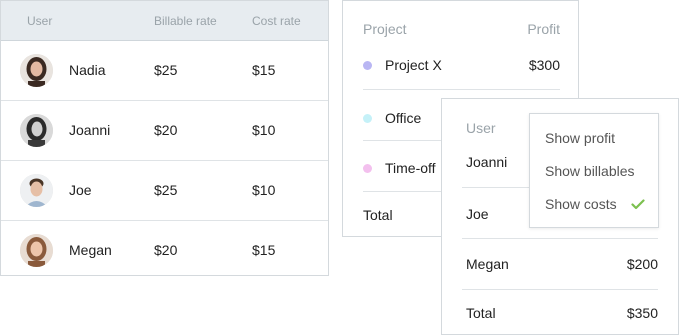  I want to click on checkmark-icon, so click(638, 206).